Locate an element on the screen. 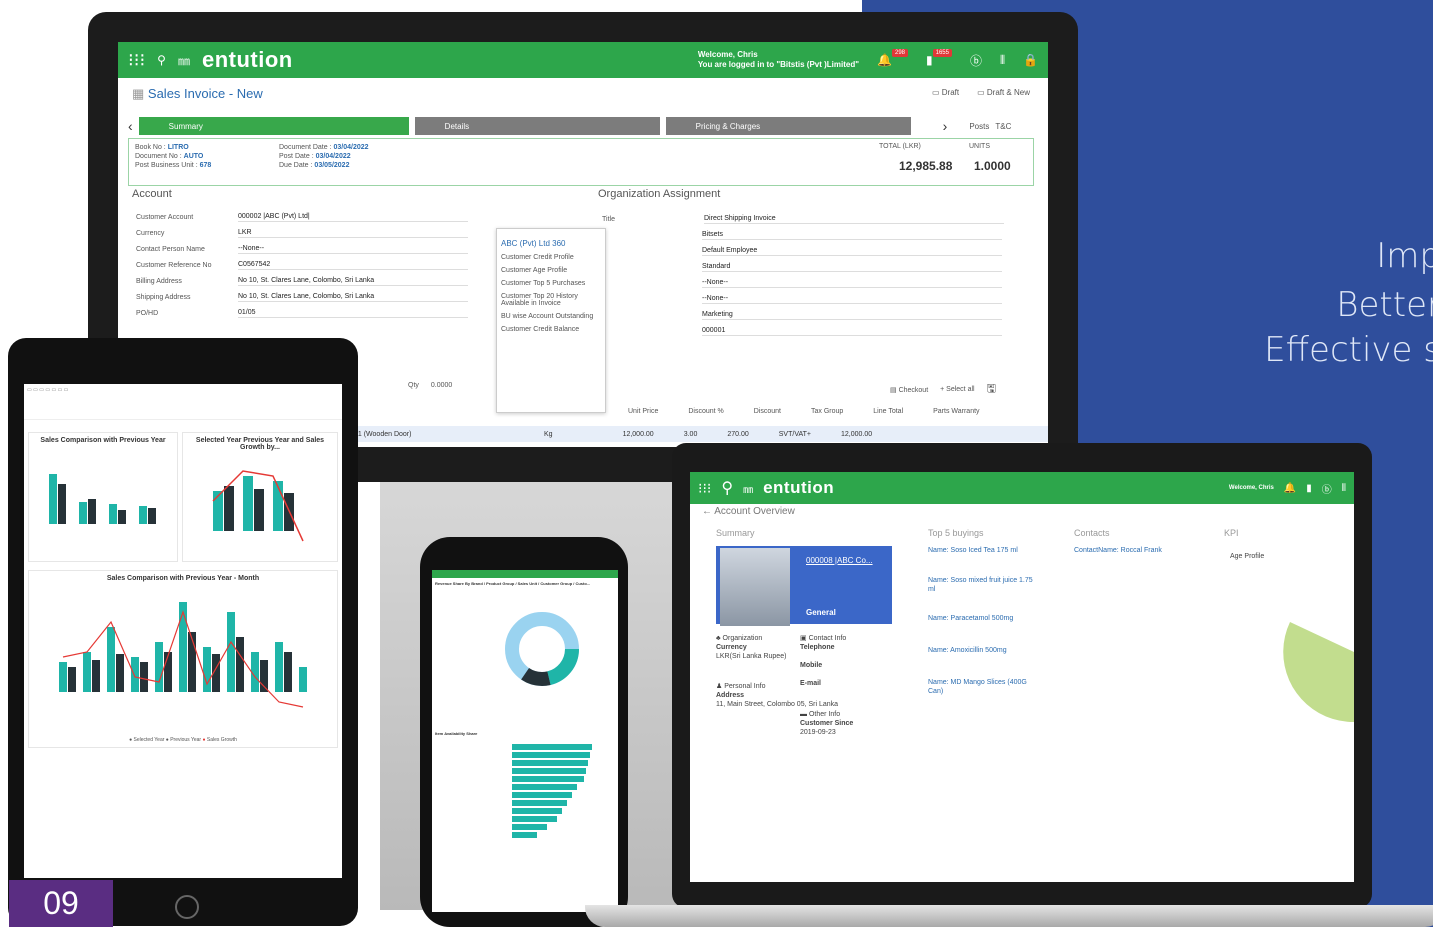 The height and width of the screenshot is (927, 1433). org-section-title: Organization Assignment is located at coordinates (659, 194).